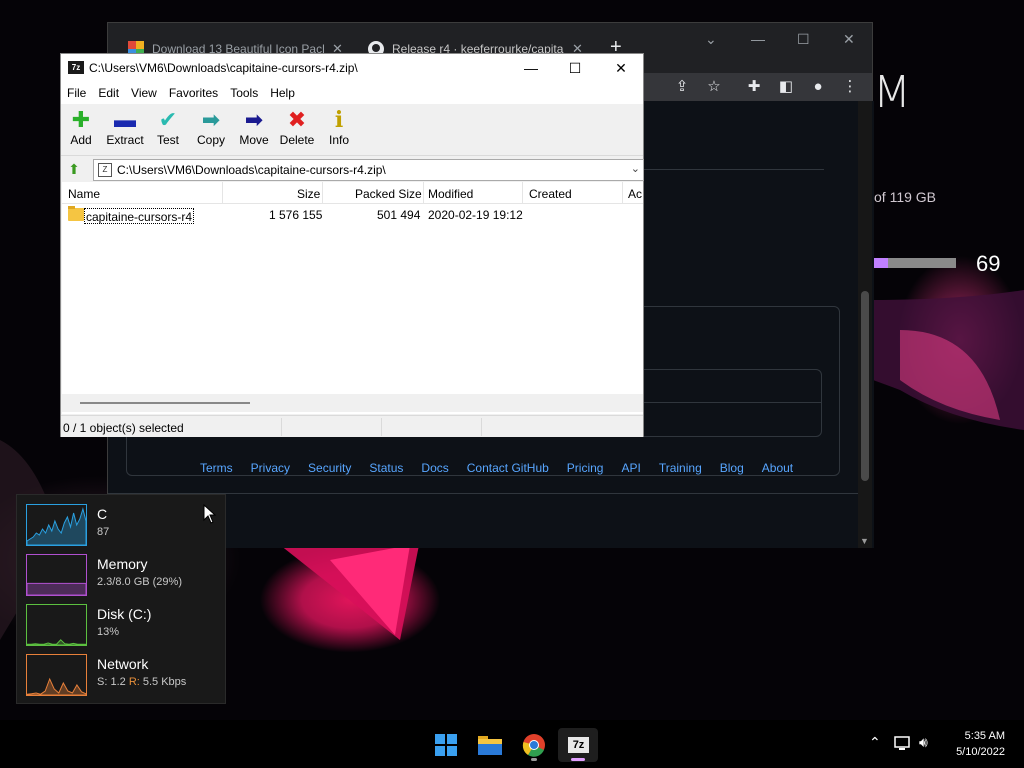  What do you see at coordinates (339, 131) in the screenshot?
I see `info-button: i Info` at bounding box center [339, 131].